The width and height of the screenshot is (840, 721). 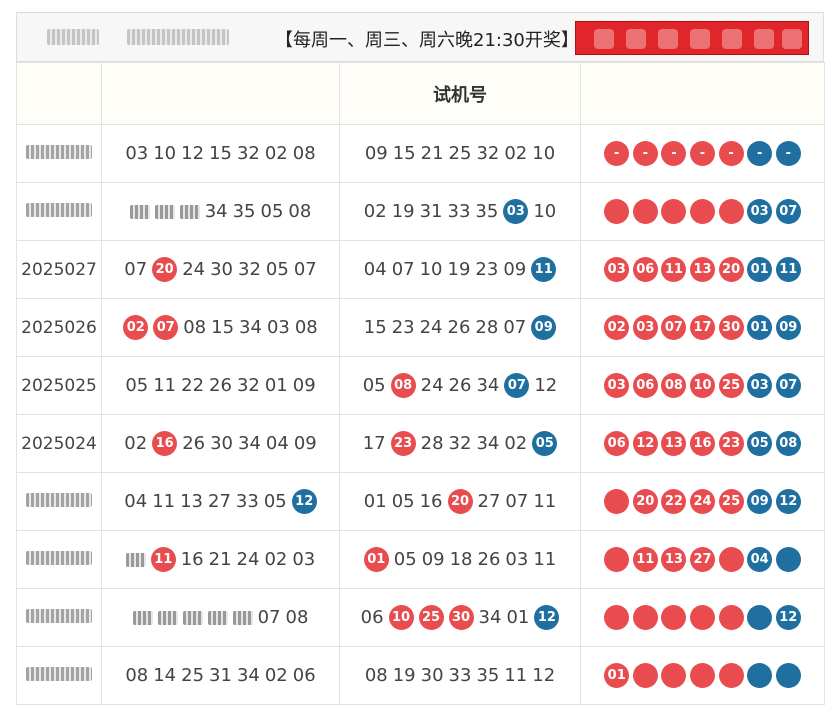 What do you see at coordinates (760, 153) in the screenshot?
I see `blue-ball: -` at bounding box center [760, 153].